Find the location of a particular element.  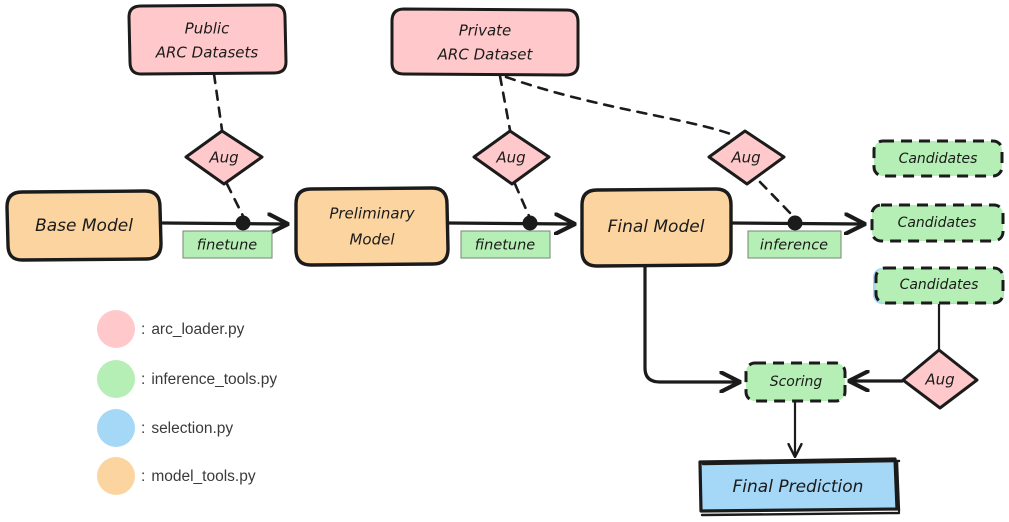

junction-dot-inference is located at coordinates (795, 223).